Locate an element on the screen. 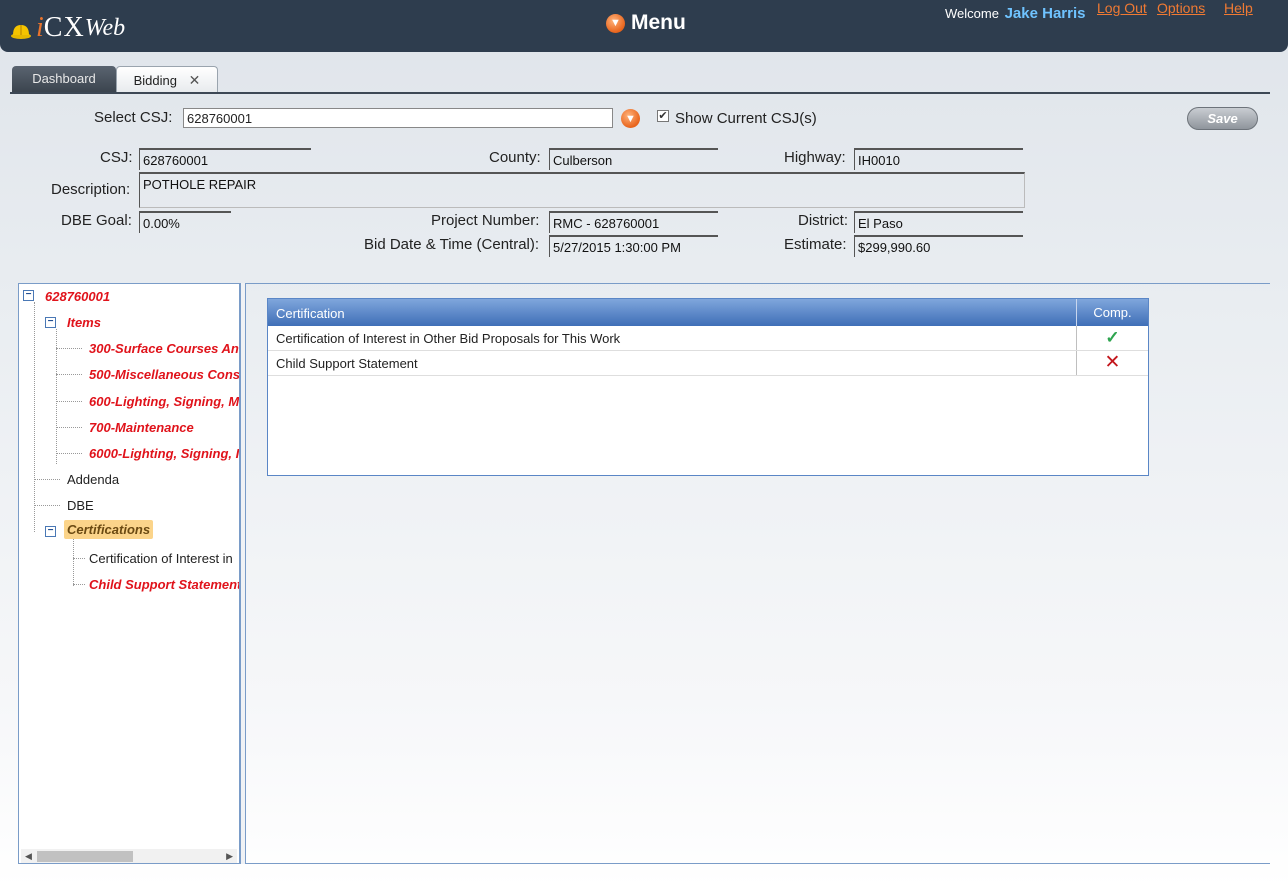  highway-label: Highway: is located at coordinates (815, 157).